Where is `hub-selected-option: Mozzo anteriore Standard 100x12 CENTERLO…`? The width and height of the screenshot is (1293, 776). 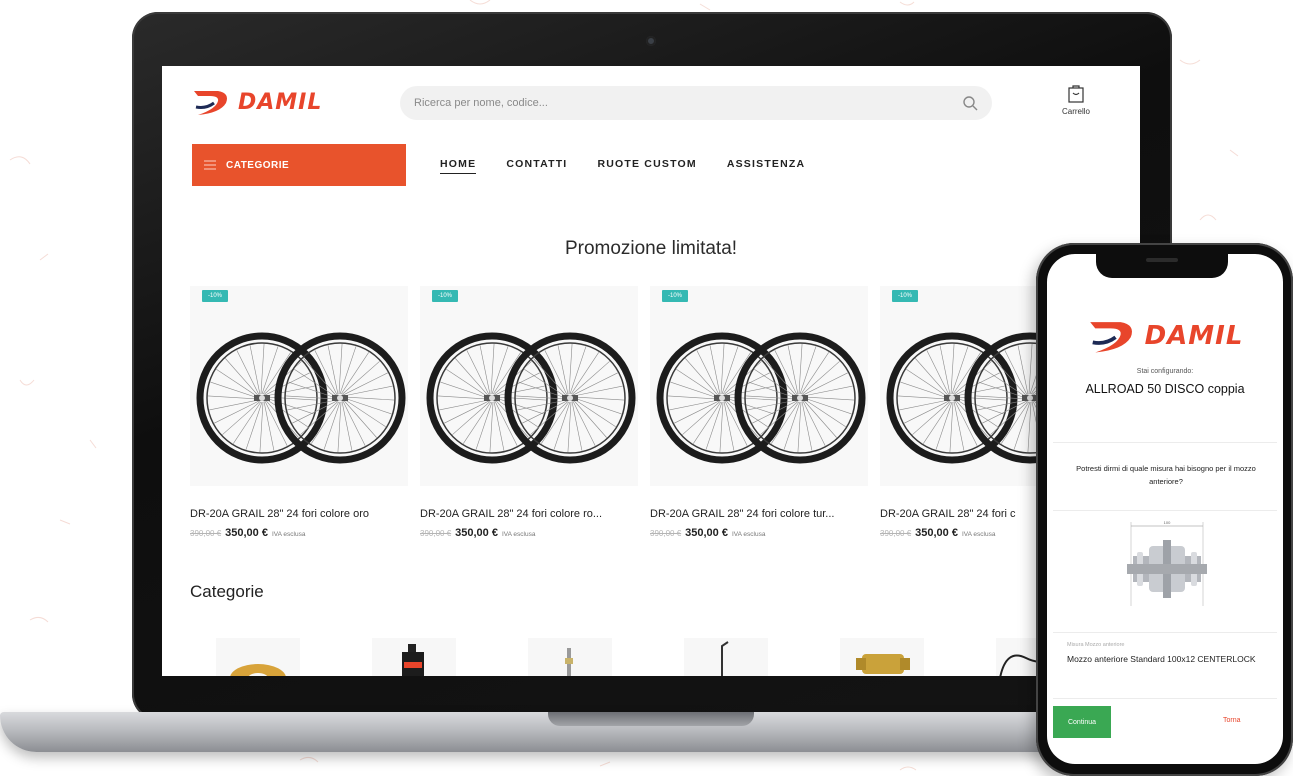
hub-selected-option: Mozzo anteriore Standard 100x12 CENTERLO… is located at coordinates (1165, 659).